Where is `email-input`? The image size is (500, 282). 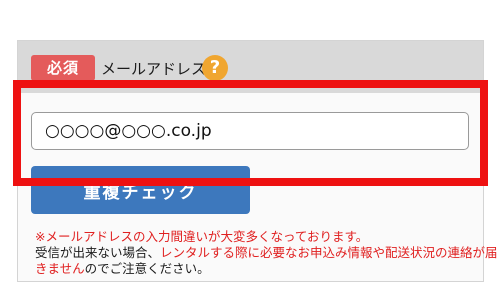
email-input is located at coordinates (250, 131).